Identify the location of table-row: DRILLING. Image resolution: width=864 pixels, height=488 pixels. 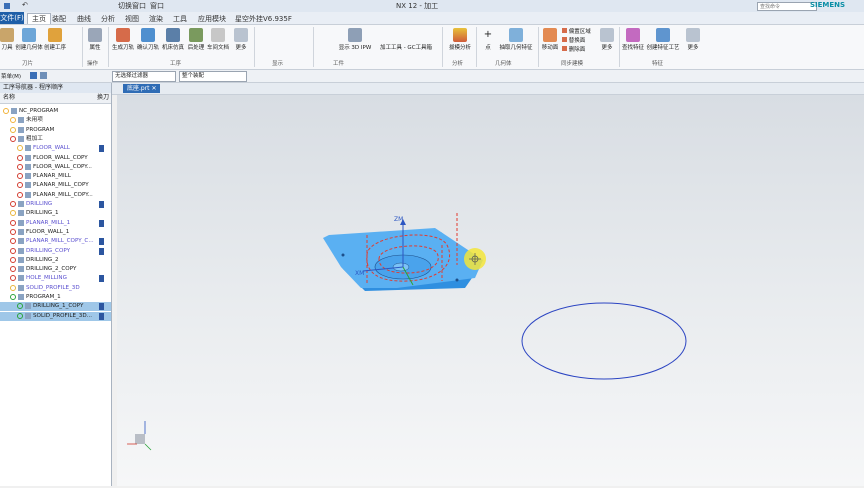
(55, 204).